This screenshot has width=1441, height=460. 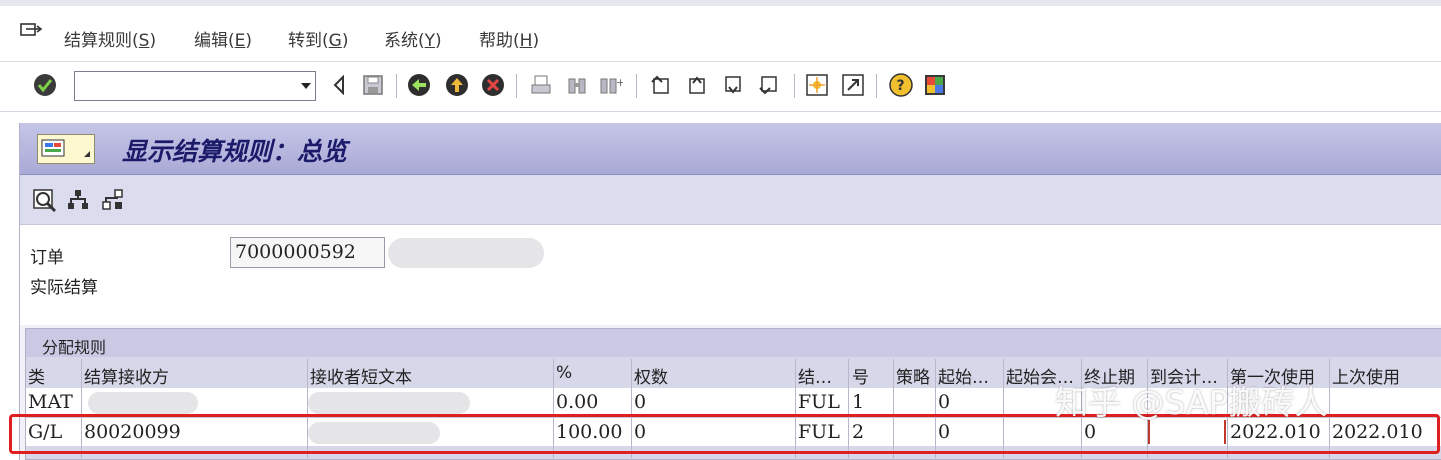 What do you see at coordinates (592, 432) in the screenshot?
I see `cell-percent: 100.00` at bounding box center [592, 432].